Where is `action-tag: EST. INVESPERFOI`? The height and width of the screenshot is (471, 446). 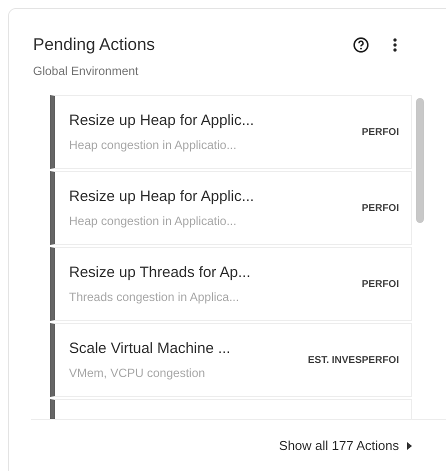 action-tag: EST. INVESPERFOI is located at coordinates (353, 360).